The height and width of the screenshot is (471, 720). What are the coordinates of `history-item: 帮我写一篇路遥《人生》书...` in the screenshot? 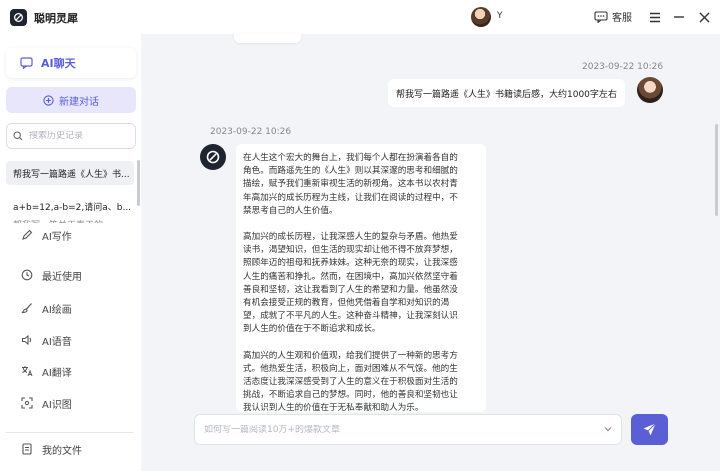 It's located at (70, 173).